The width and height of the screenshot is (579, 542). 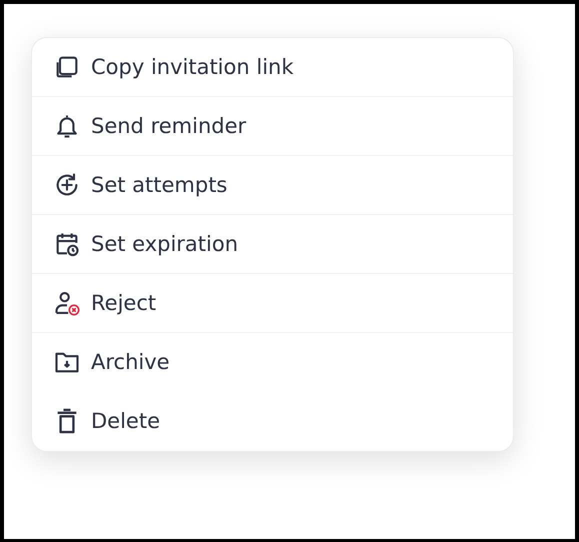 What do you see at coordinates (272, 244) in the screenshot?
I see `menu-item: Set expiration` at bounding box center [272, 244].